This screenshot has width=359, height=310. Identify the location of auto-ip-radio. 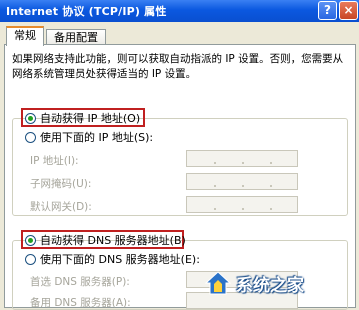
(30, 118).